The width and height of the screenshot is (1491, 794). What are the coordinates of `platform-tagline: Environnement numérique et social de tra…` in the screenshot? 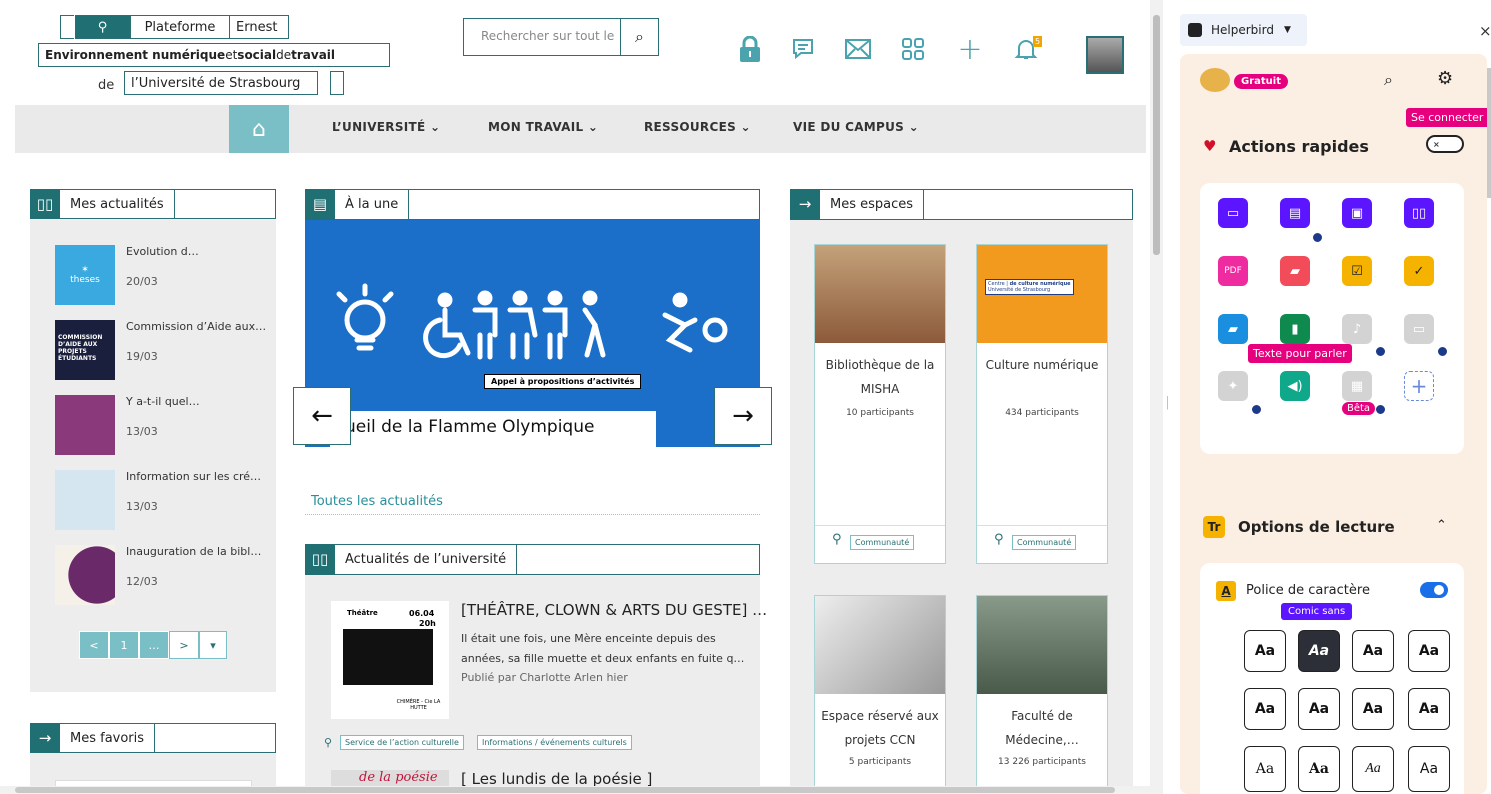 It's located at (214, 55).